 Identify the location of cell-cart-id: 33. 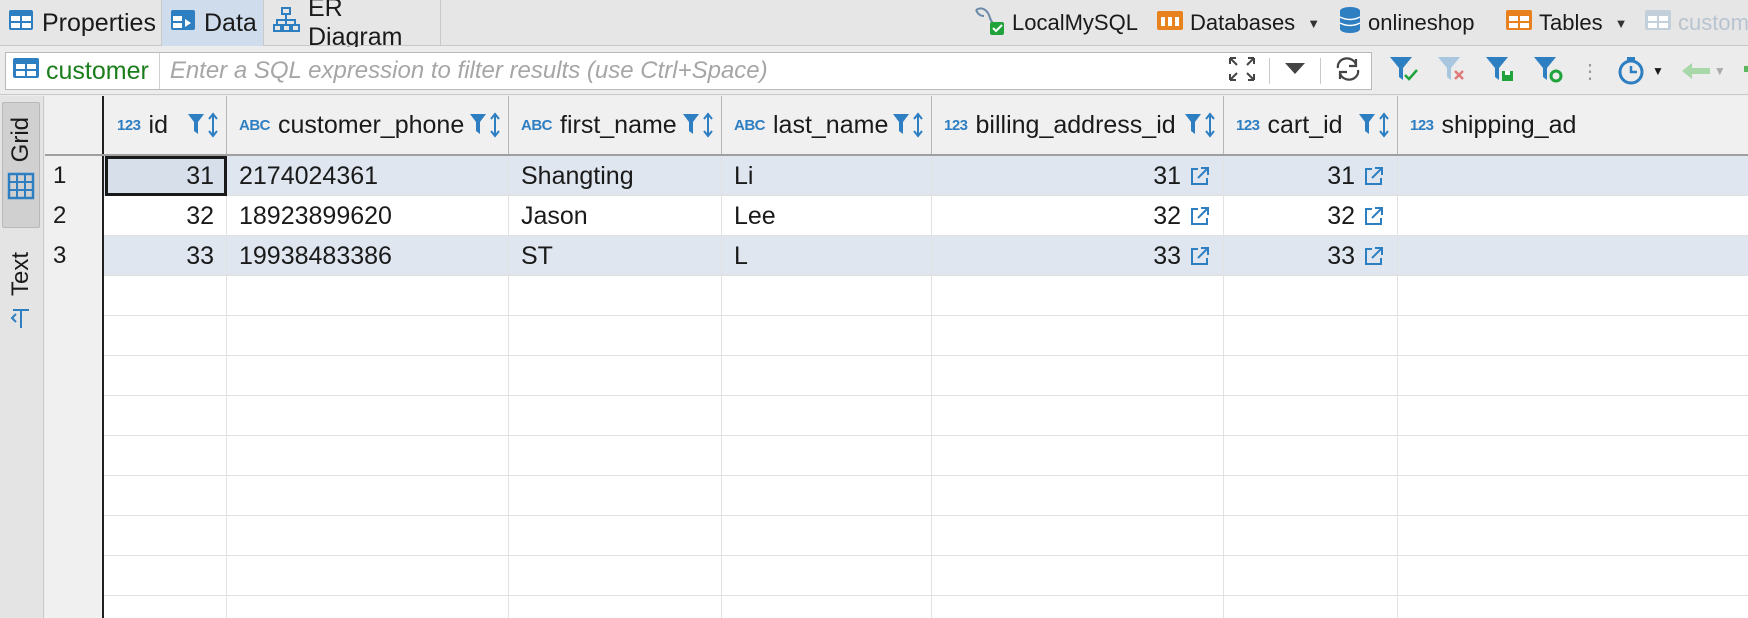
(1311, 256).